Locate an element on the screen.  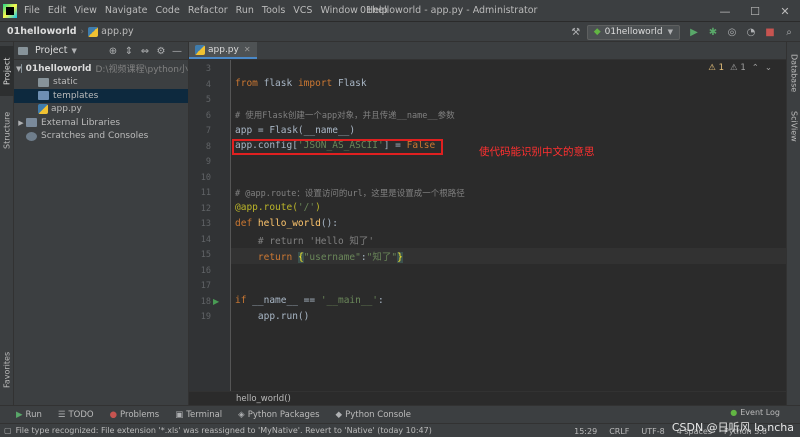
todo-tool-tab: ☰ TODO is located at coordinates (76, 415).